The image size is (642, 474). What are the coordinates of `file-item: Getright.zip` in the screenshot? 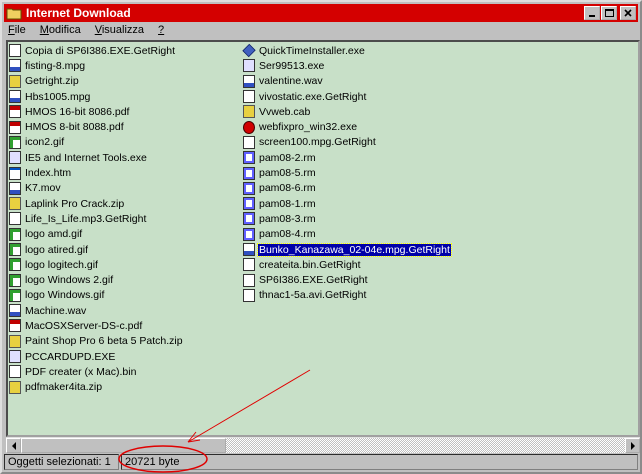 It's located at (96, 81).